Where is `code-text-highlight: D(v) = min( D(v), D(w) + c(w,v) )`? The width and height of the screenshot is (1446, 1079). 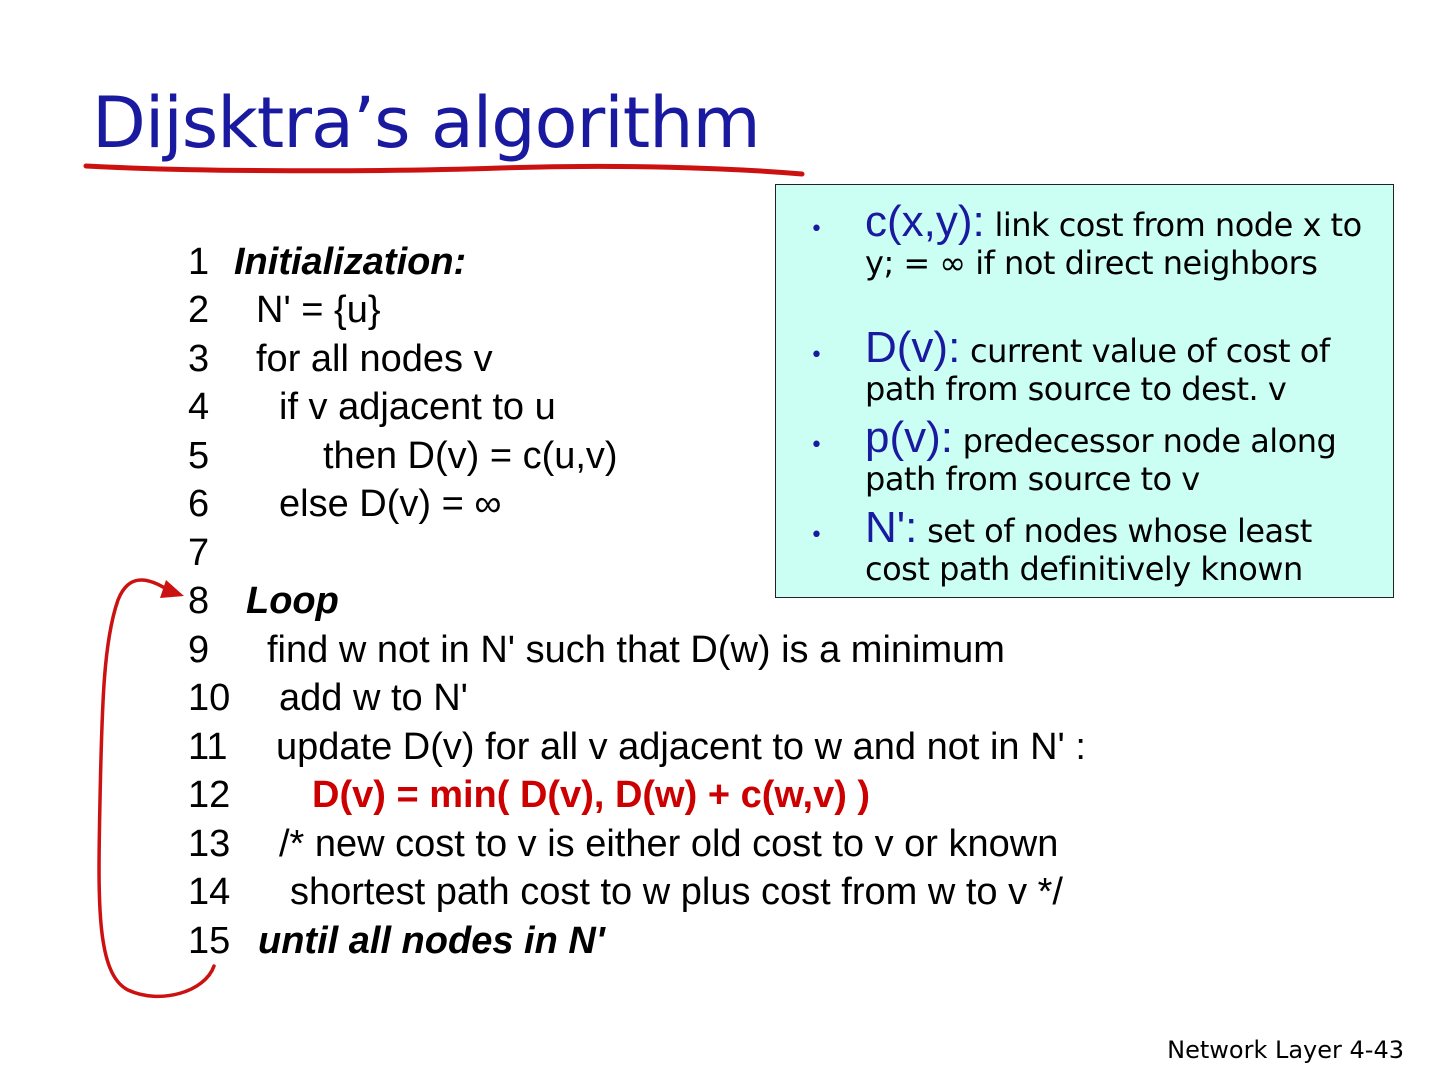
code-text-highlight: D(v) = min( D(v), D(w) + c(w,v) ) is located at coordinates (591, 795).